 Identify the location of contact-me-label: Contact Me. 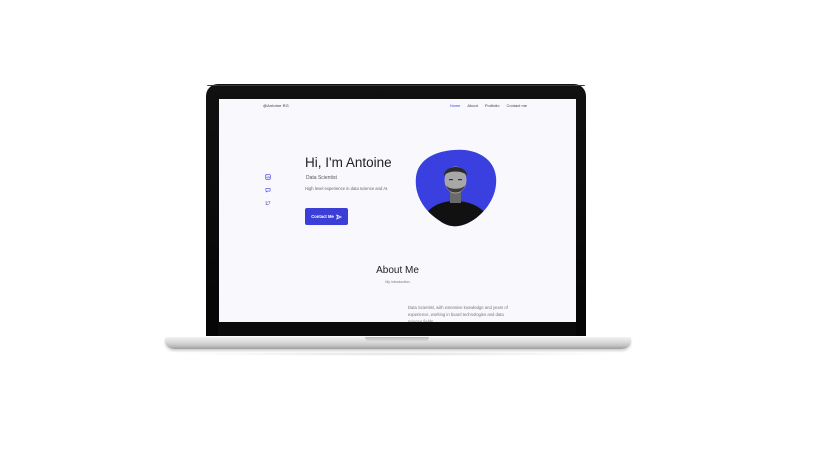
(322, 216).